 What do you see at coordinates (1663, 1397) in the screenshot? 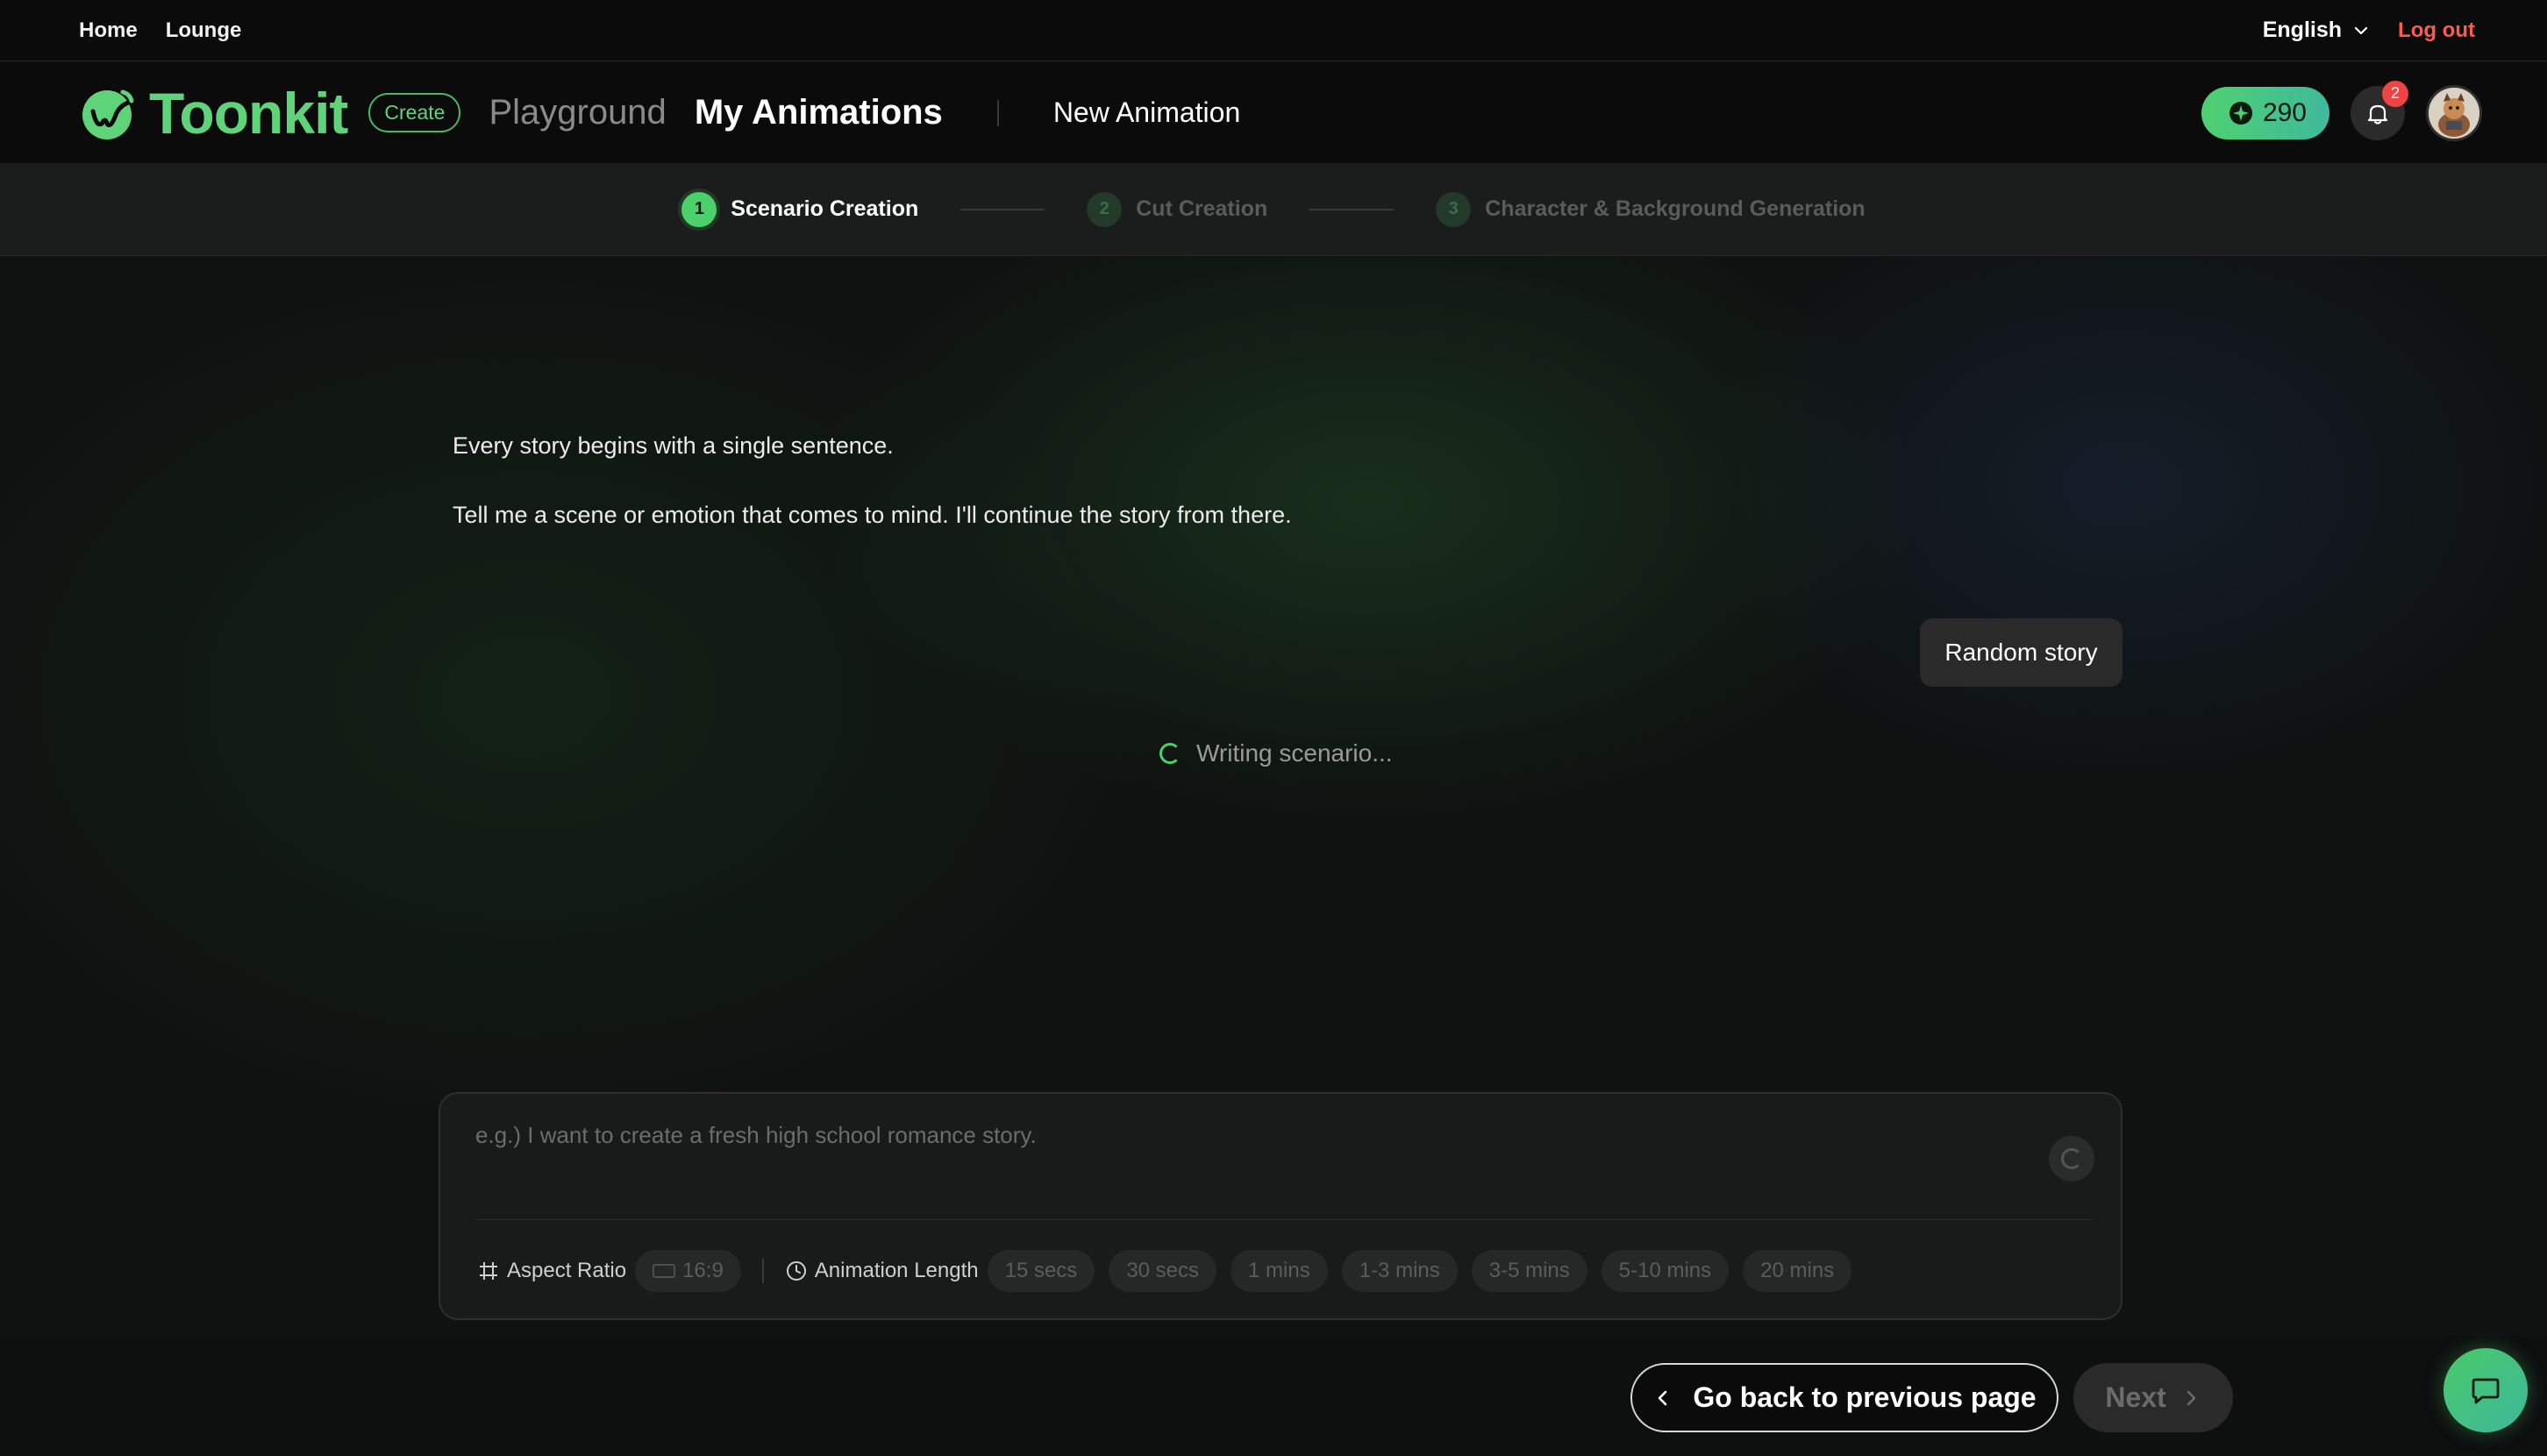
I see `chevron-left-icon` at bounding box center [1663, 1397].